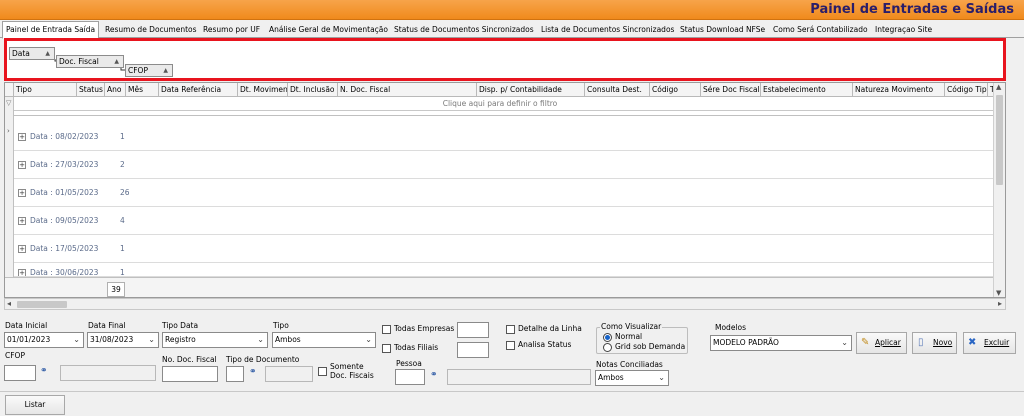  What do you see at coordinates (313, 90) in the screenshot?
I see `col-dt-inclusao: Dt. Inclusão` at bounding box center [313, 90].